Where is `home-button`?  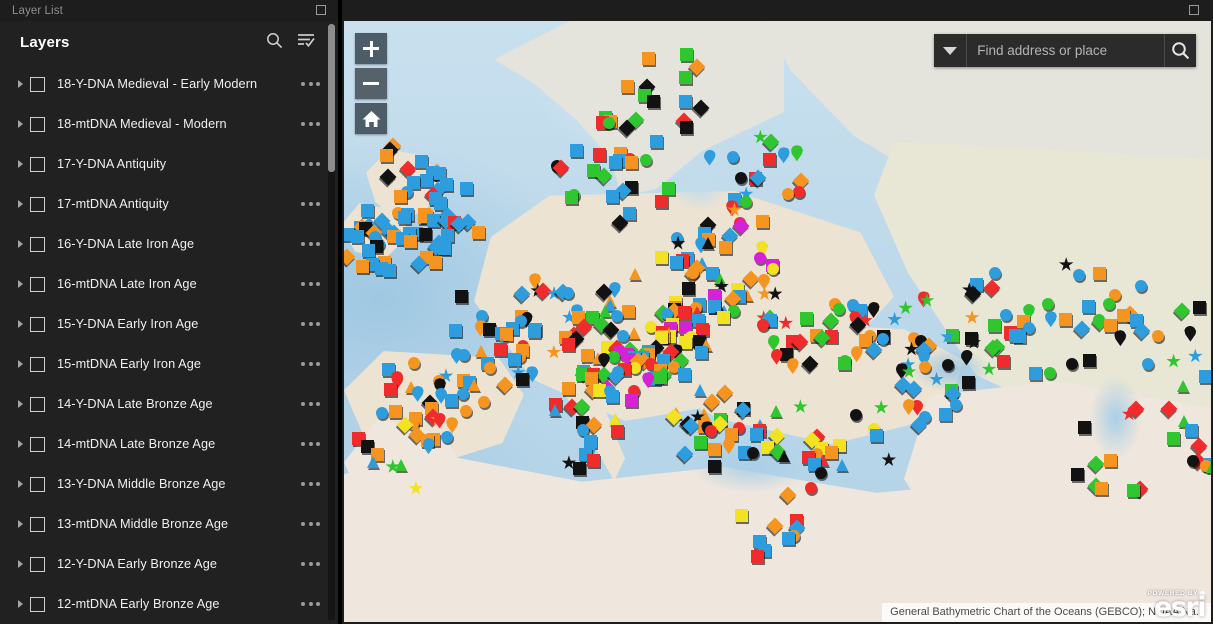
home-button is located at coordinates (371, 118).